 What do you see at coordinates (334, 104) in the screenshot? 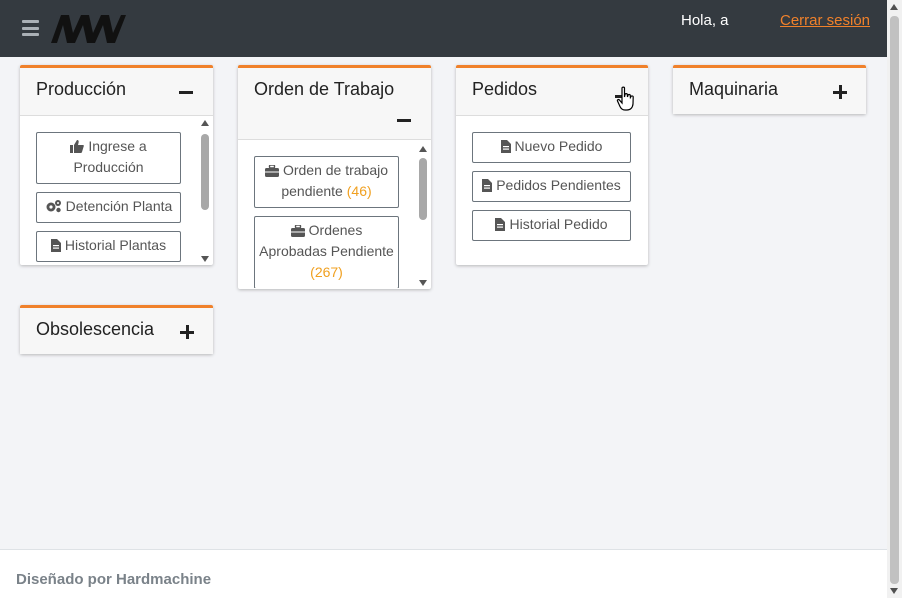
I see `card-header: Orden de Trabajo` at bounding box center [334, 104].